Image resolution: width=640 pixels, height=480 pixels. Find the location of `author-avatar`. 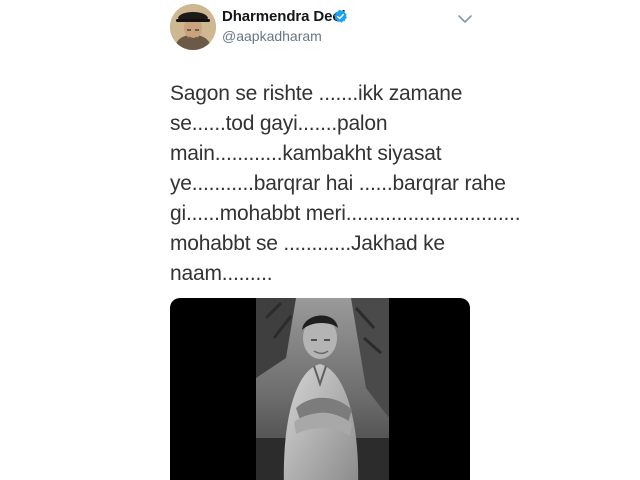

author-avatar is located at coordinates (193, 27).